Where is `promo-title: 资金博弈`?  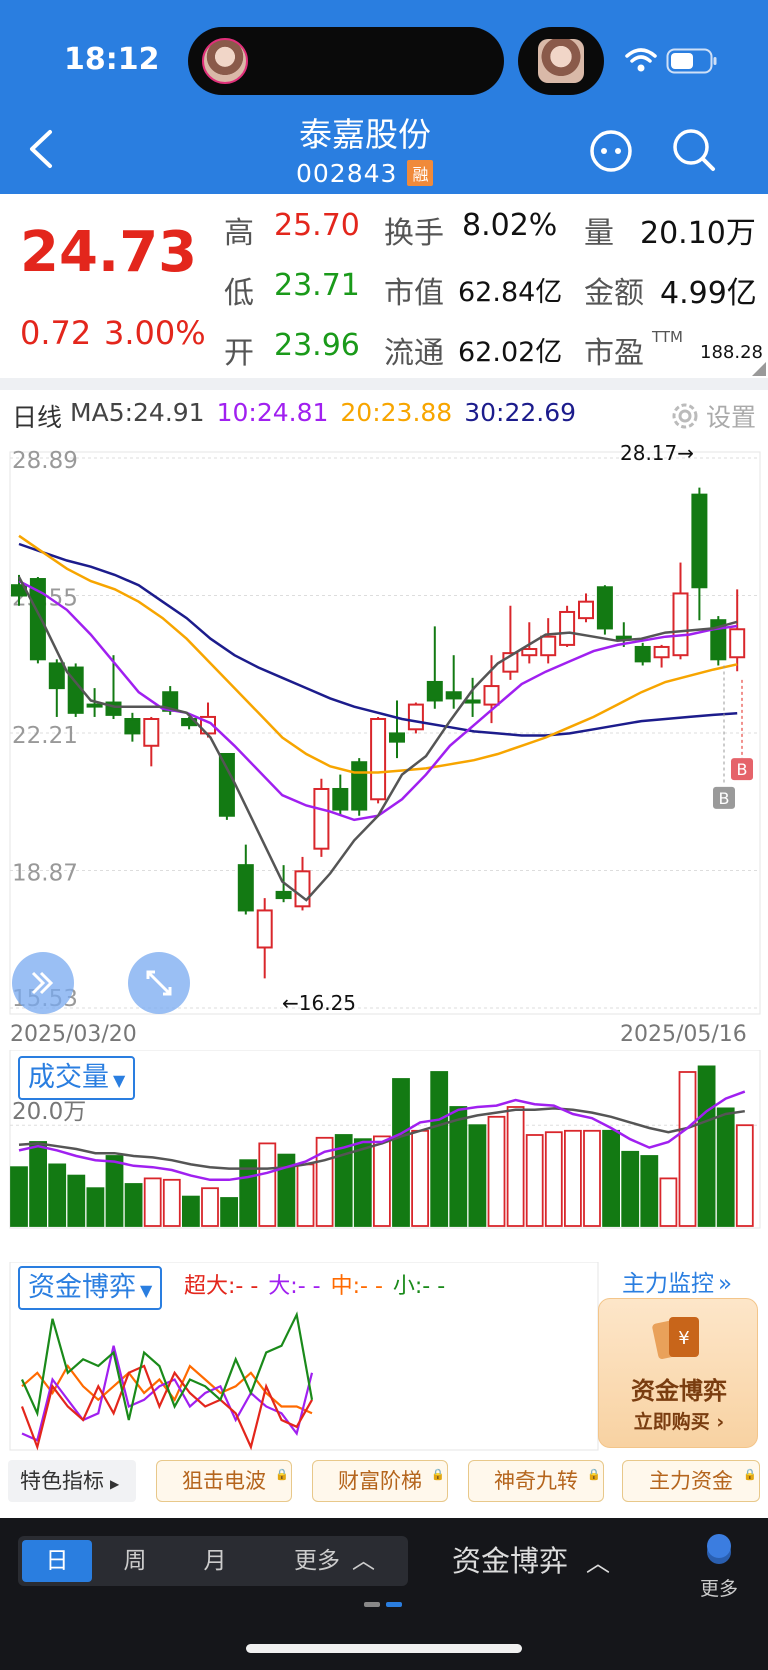
promo-title: 资金博弈 is located at coordinates (679, 1391).